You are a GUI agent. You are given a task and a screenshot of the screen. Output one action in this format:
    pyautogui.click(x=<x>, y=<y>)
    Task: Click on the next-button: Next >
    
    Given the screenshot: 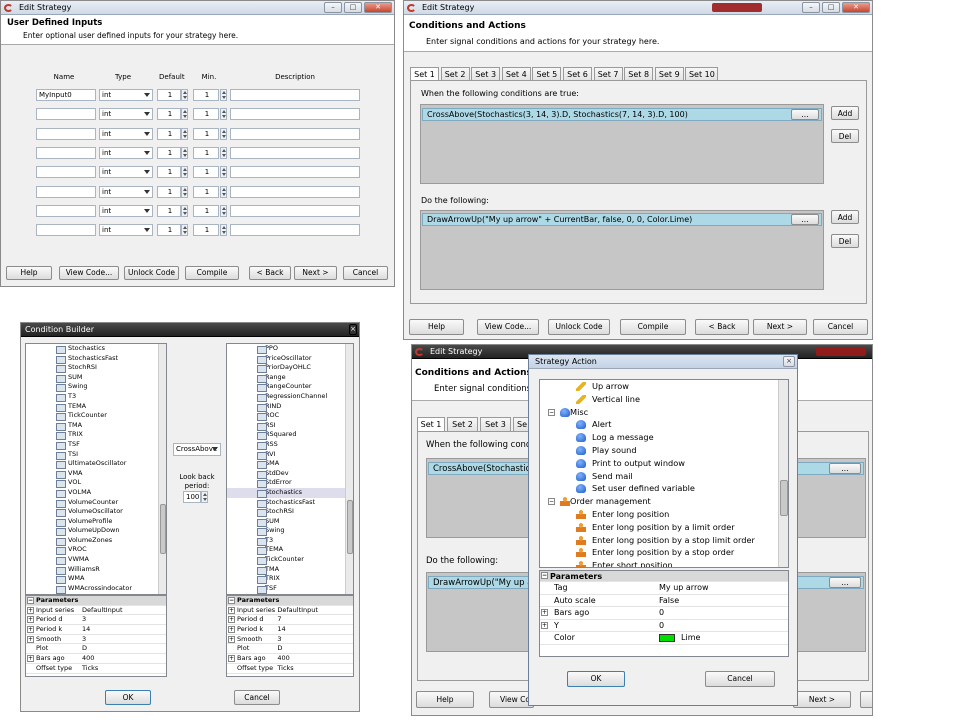 What is the action you would take?
    pyautogui.click(x=780, y=327)
    